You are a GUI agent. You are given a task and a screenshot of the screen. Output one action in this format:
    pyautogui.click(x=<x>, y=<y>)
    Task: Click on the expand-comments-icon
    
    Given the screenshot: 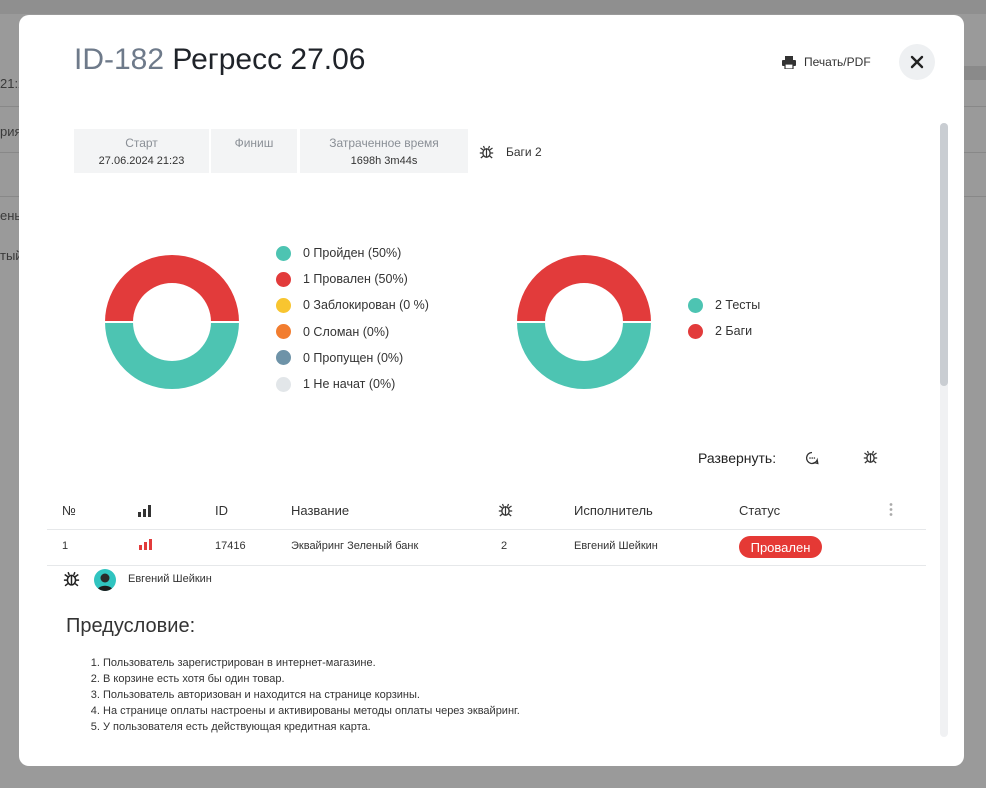 What is the action you would take?
    pyautogui.click(x=812, y=458)
    